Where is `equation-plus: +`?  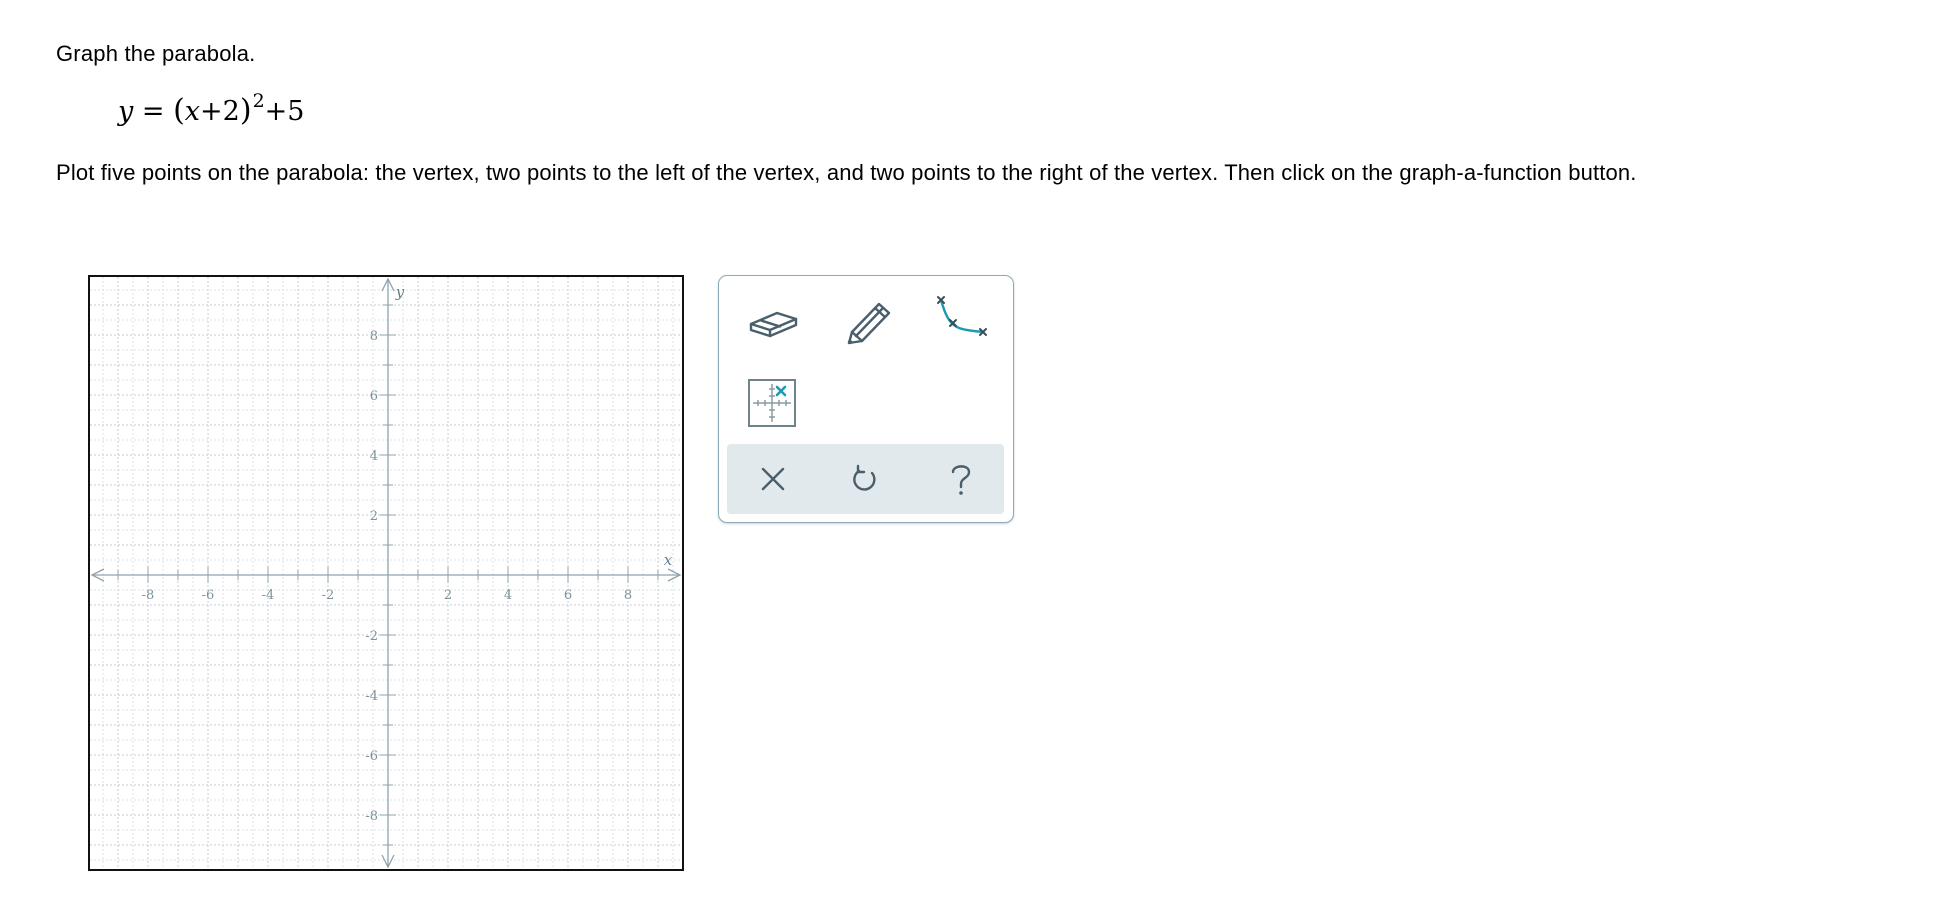 equation-plus: + is located at coordinates (211, 111).